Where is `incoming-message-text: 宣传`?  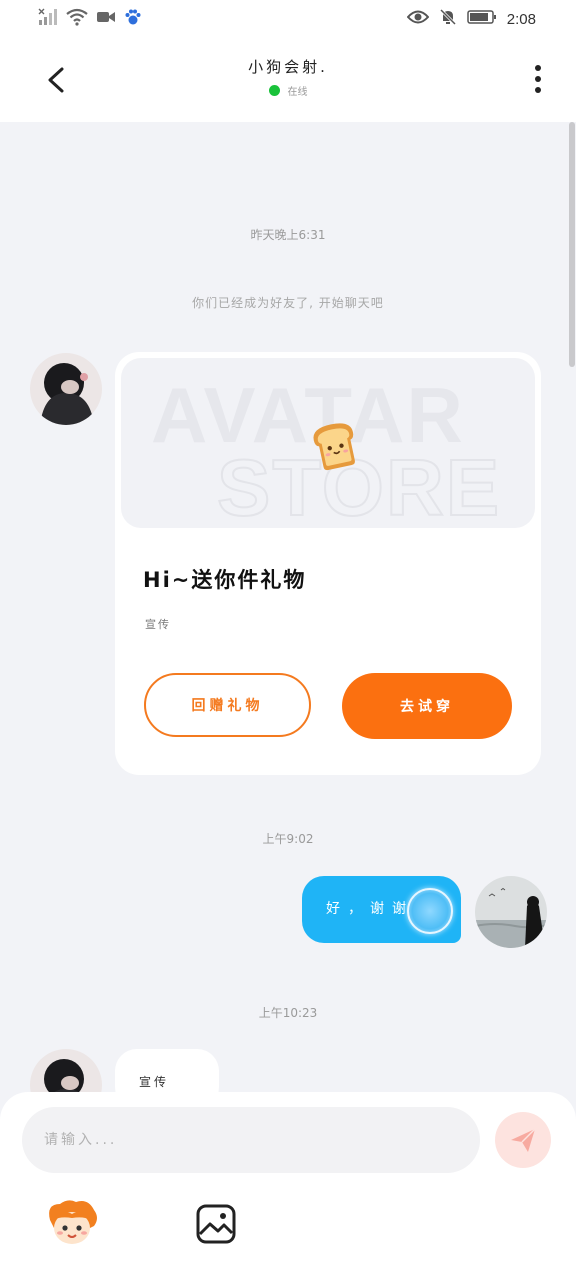
incoming-message-text: 宣传 is located at coordinates (154, 1082).